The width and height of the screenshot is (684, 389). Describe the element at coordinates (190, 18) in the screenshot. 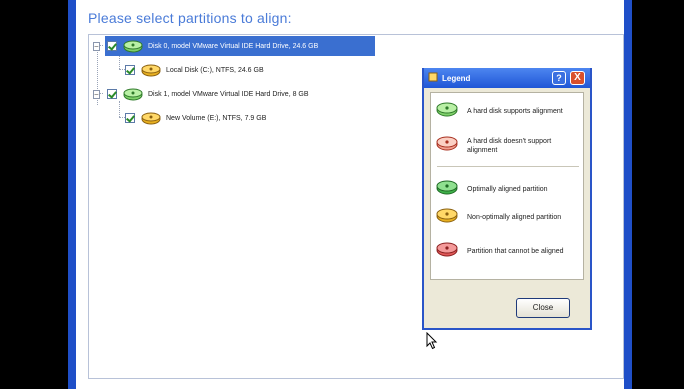

I see `page-heading: Please select partitions to align:` at that location.